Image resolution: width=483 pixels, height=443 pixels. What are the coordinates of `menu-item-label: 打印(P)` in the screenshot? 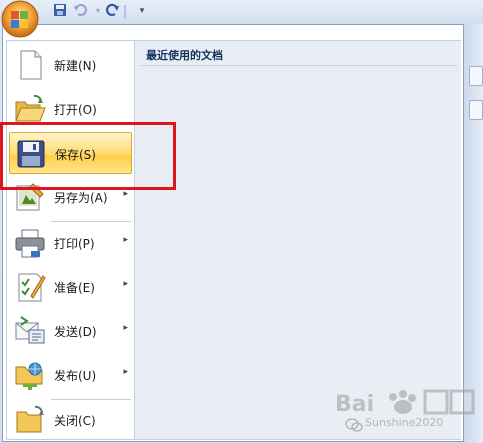 It's located at (74, 244).